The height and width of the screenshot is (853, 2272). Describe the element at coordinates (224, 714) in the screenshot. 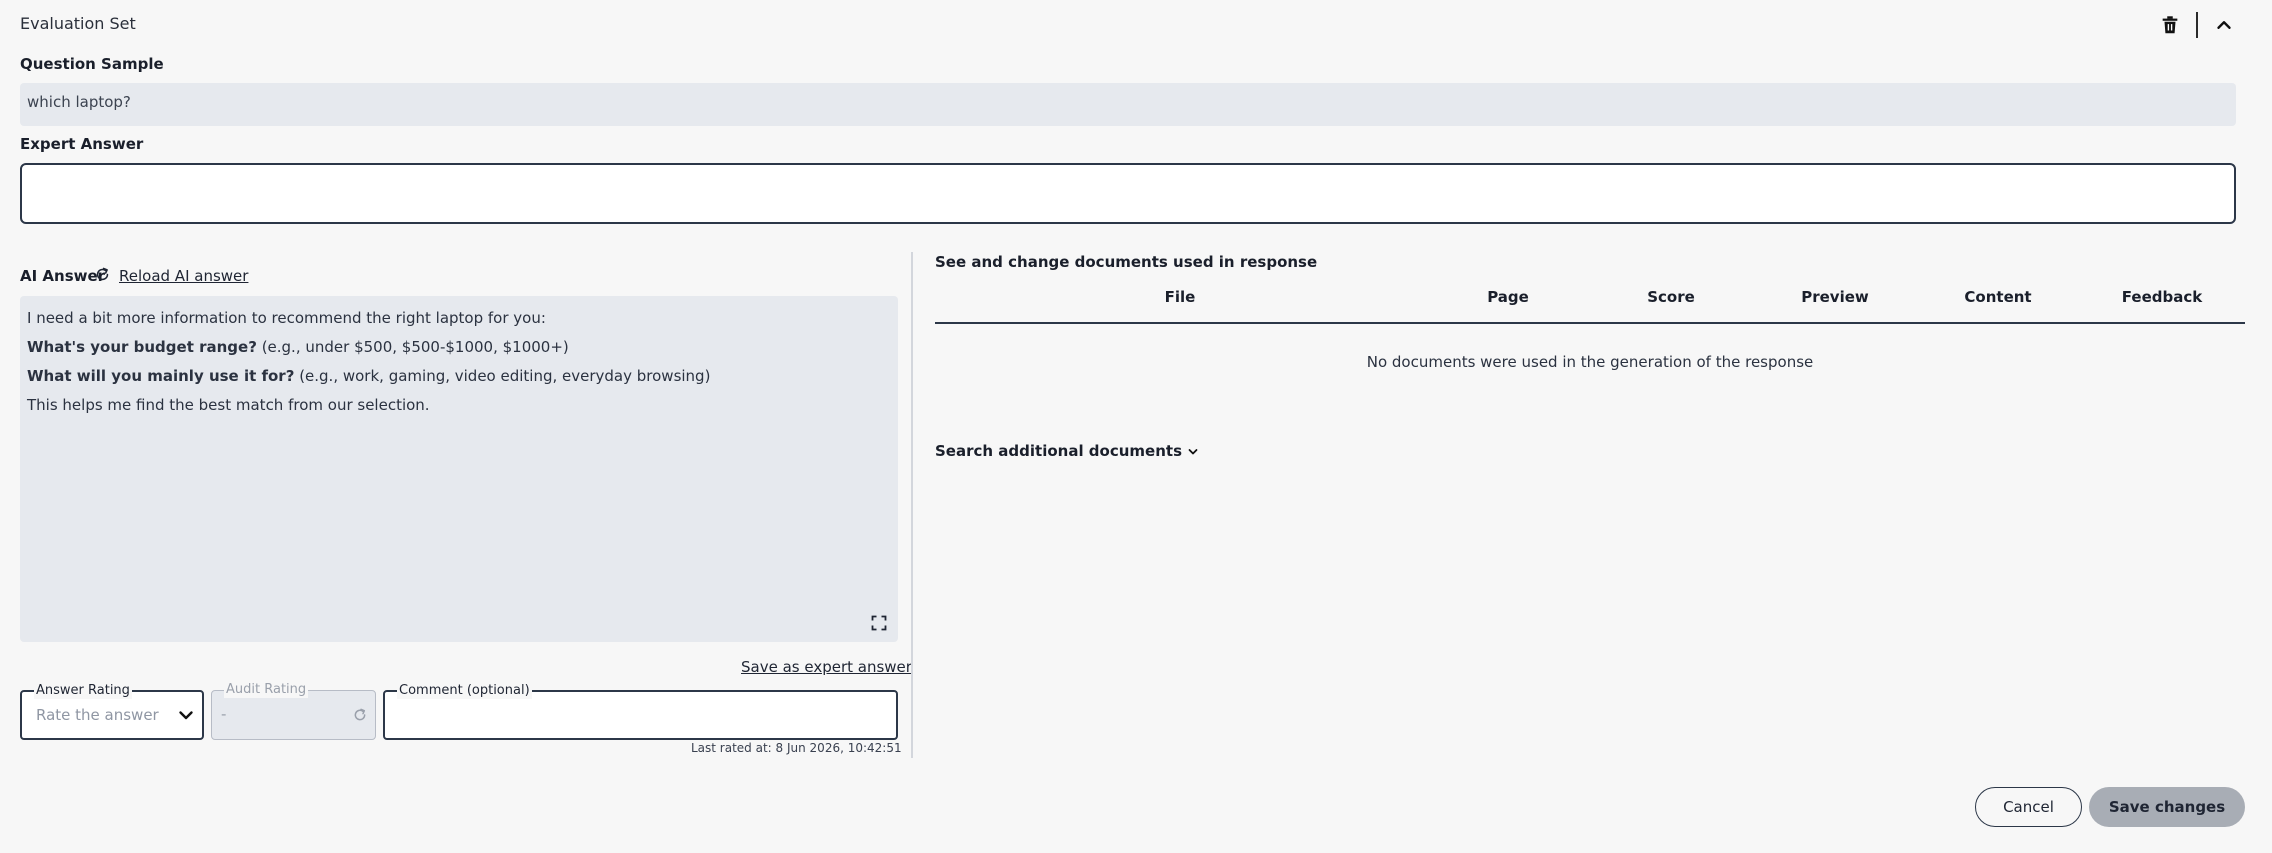

I see `audit-rating-value: -` at that location.